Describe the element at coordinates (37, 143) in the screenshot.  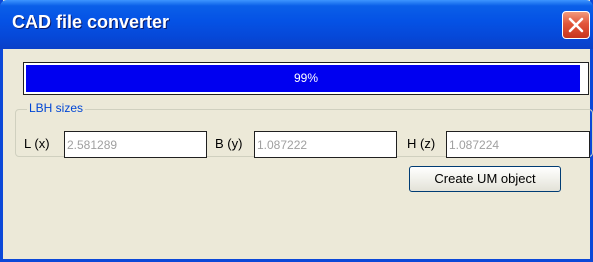
I see `length-label: L (x)` at that location.